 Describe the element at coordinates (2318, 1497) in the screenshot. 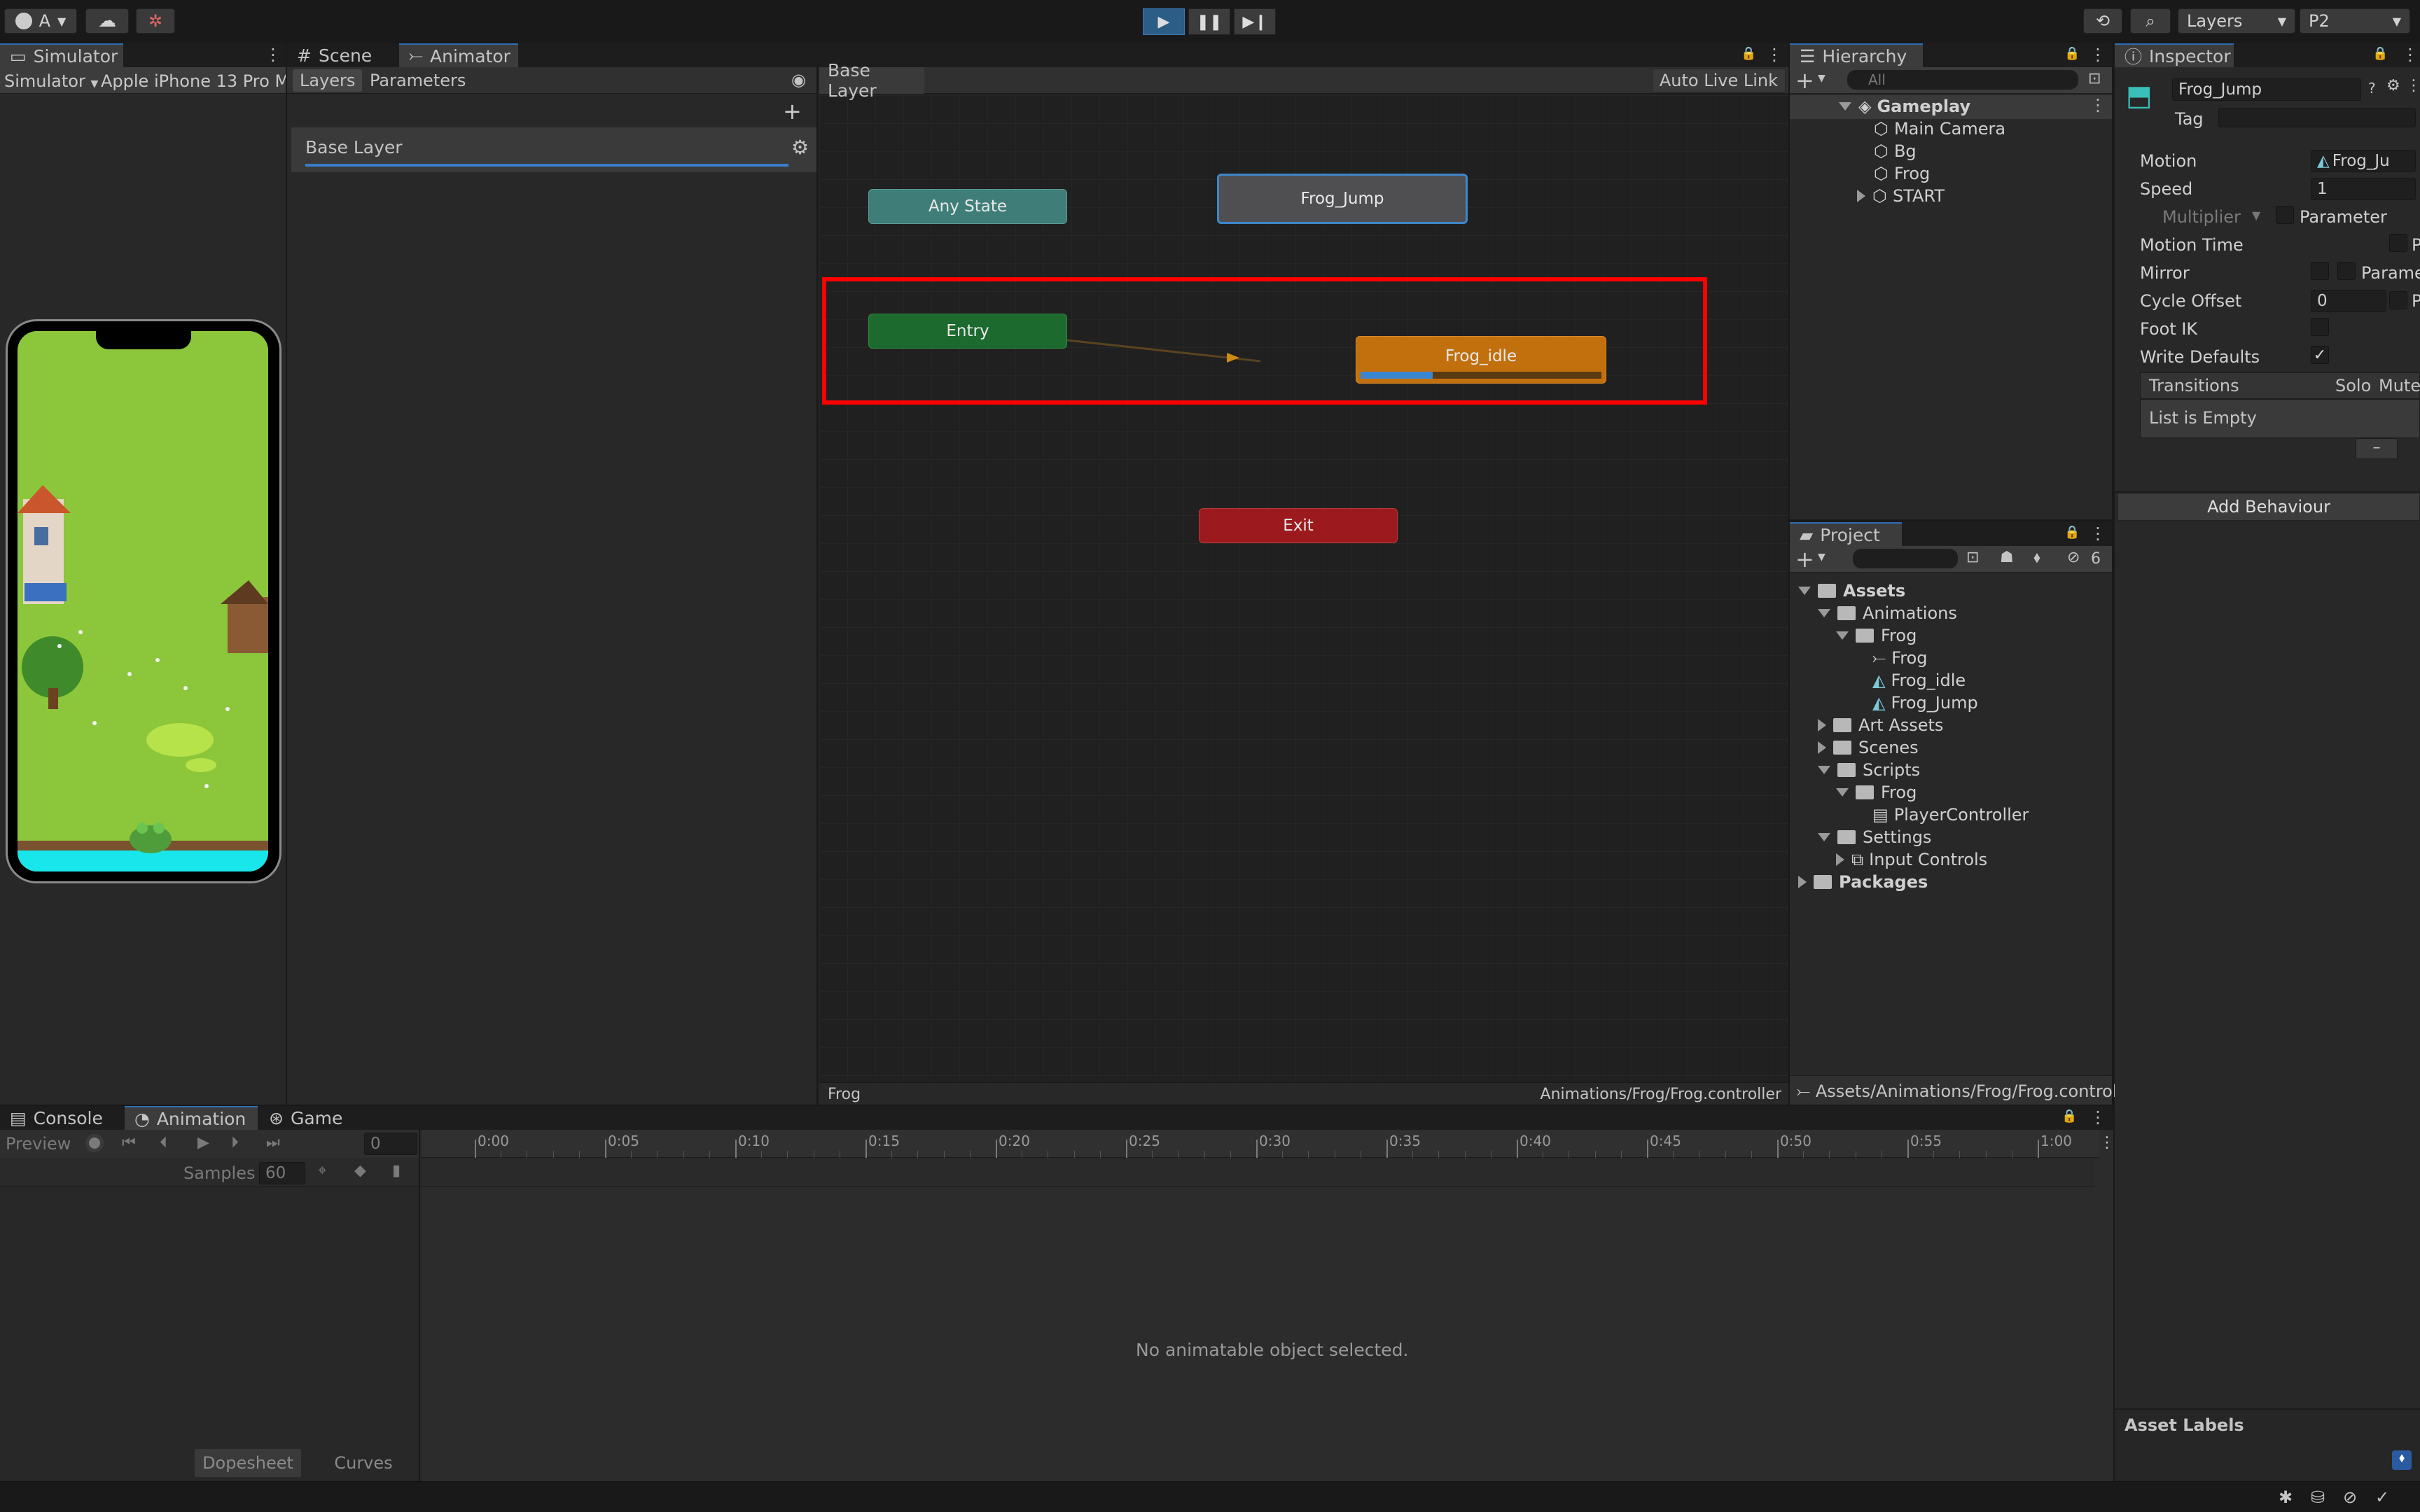

I see `cache-server-icon: ⛁` at that location.